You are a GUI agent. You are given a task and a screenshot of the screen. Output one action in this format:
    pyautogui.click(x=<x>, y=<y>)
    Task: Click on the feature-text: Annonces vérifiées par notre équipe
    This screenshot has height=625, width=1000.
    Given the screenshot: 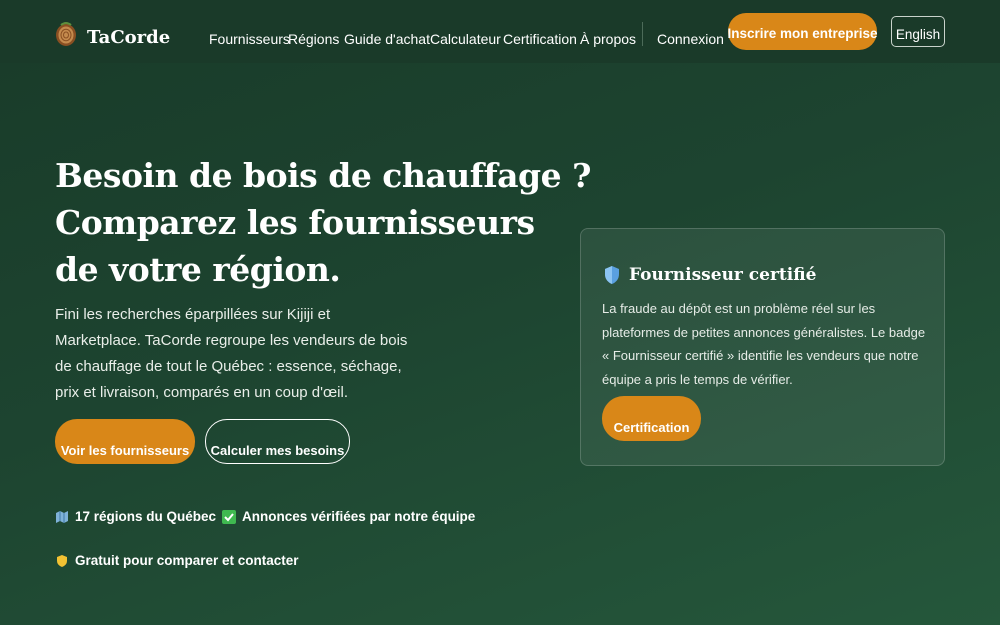 What is the action you would take?
    pyautogui.click(x=359, y=516)
    